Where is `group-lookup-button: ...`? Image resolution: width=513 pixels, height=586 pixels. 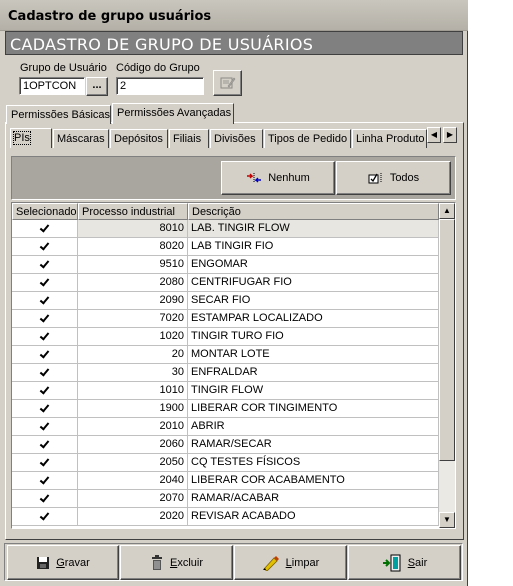 group-lookup-button: ... is located at coordinates (97, 86).